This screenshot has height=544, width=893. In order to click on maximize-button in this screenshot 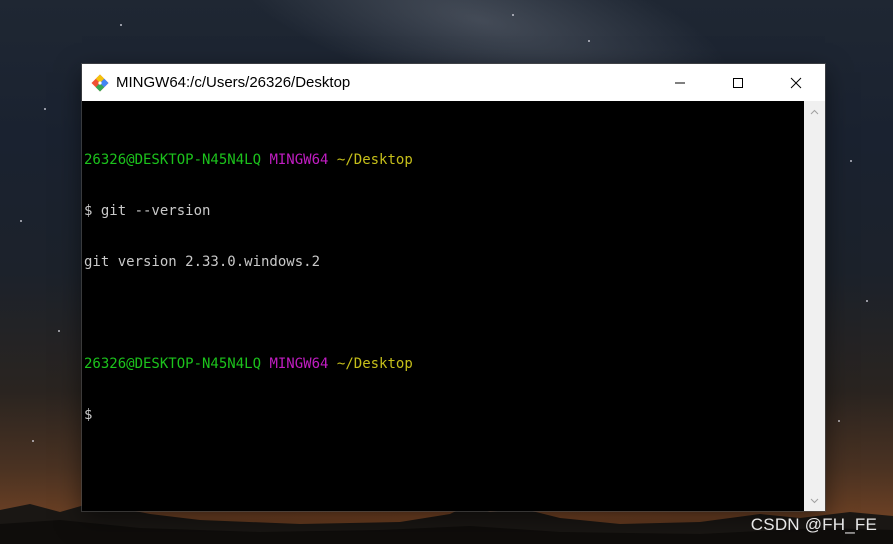, I will do `click(738, 82)`.